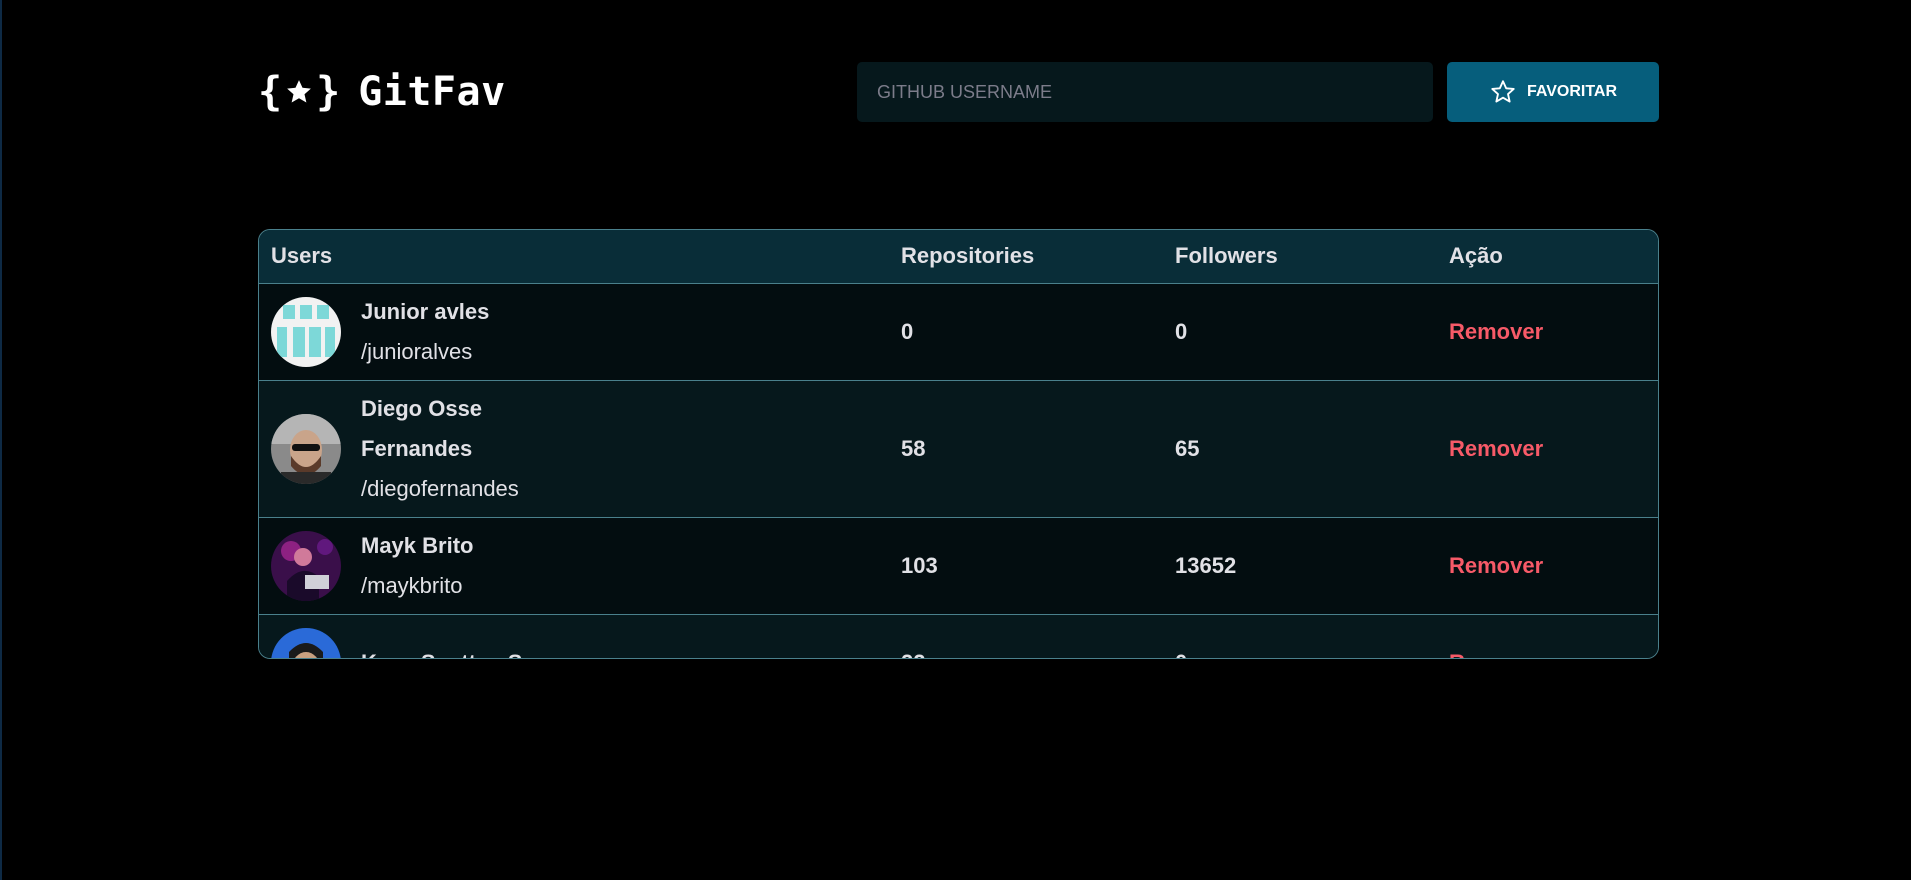 Image resolution: width=1911 pixels, height=880 pixels. I want to click on user-cell: Junior avles /junioralves, so click(574, 331).